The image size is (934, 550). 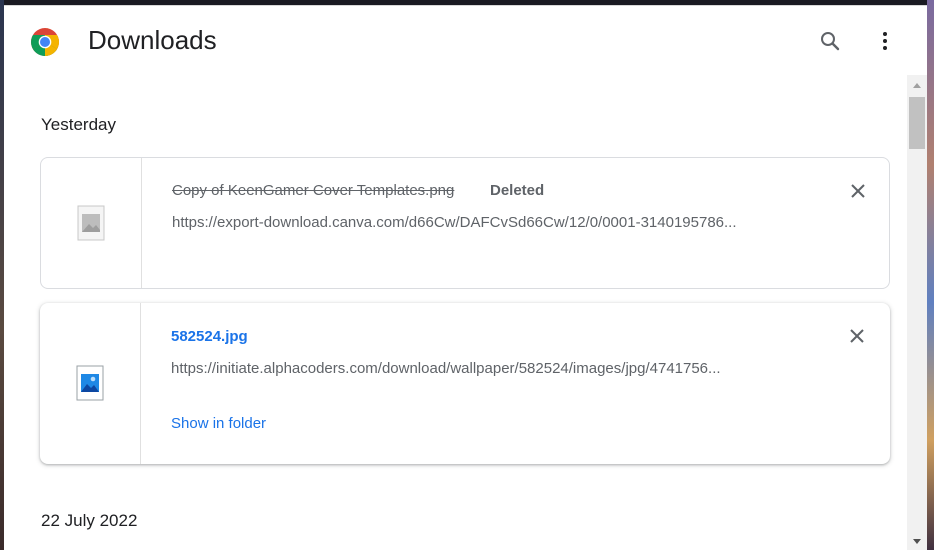 What do you see at coordinates (885, 41) in the screenshot?
I see `more-vert-icon` at bounding box center [885, 41].